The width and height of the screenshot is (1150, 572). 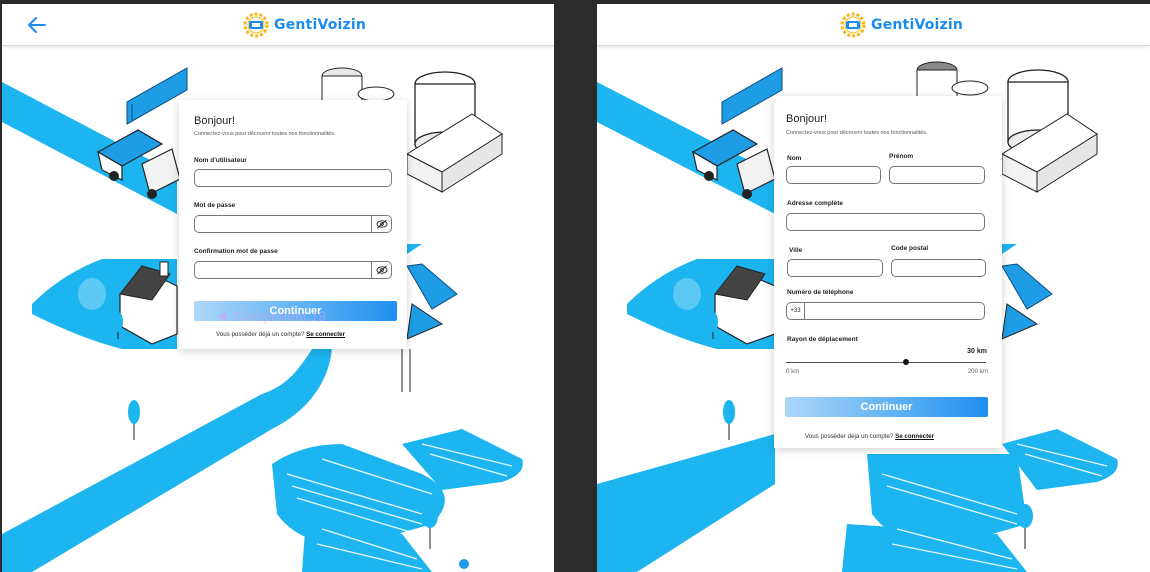 I want to click on toggle-password-visibility-button, so click(x=381, y=224).